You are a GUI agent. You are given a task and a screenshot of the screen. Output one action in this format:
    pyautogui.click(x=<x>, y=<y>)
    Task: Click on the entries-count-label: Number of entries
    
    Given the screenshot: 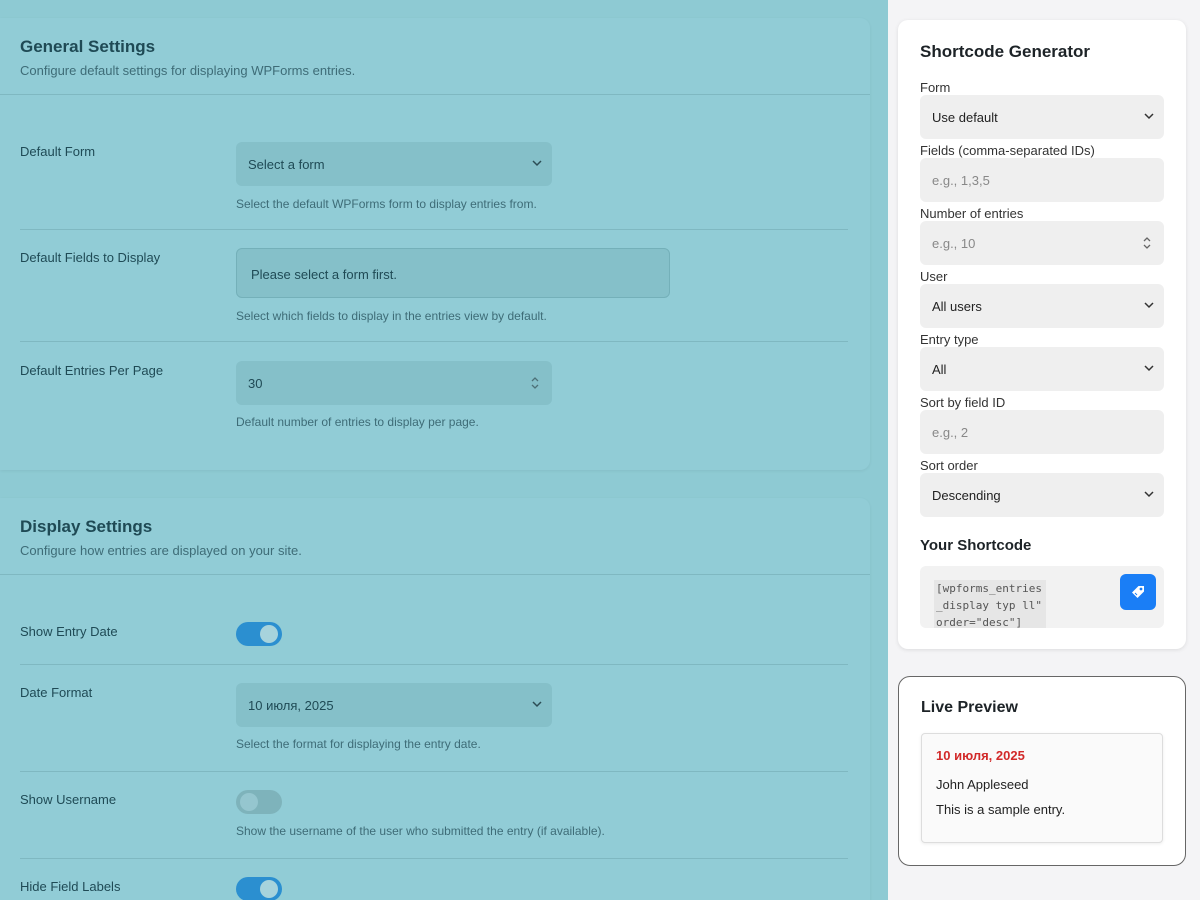 What is the action you would take?
    pyautogui.click(x=972, y=213)
    